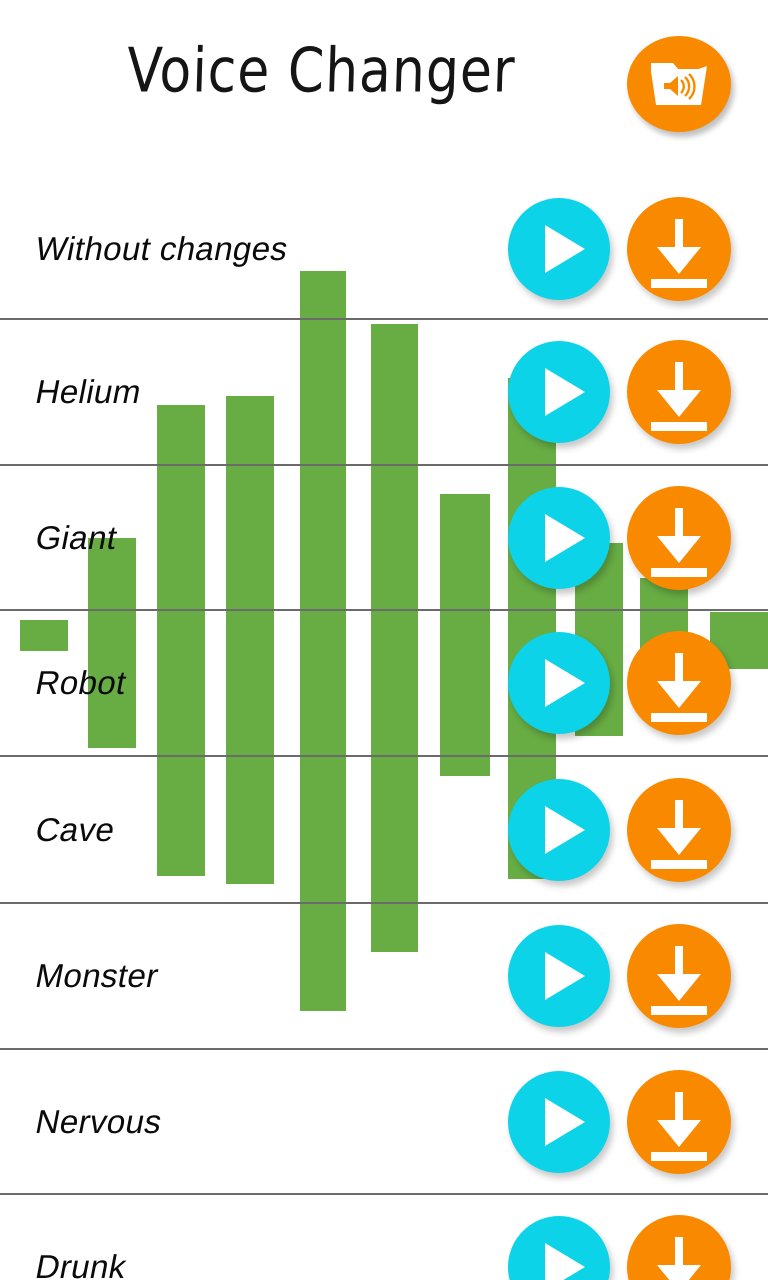  What do you see at coordinates (384, 393) in the screenshot?
I see `list-item: Helium` at bounding box center [384, 393].